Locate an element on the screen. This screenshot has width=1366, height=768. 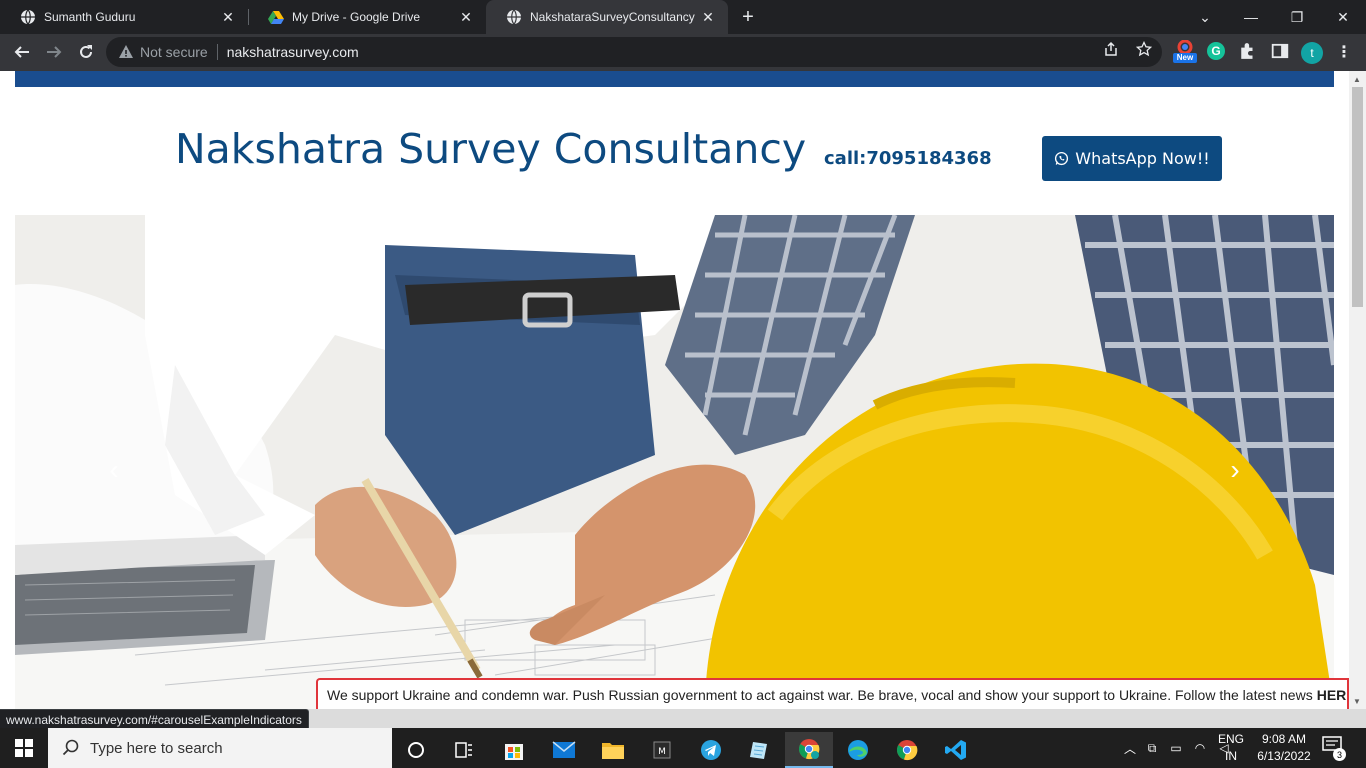
search-placeholder: Type here to search is located at coordinates (156, 748).